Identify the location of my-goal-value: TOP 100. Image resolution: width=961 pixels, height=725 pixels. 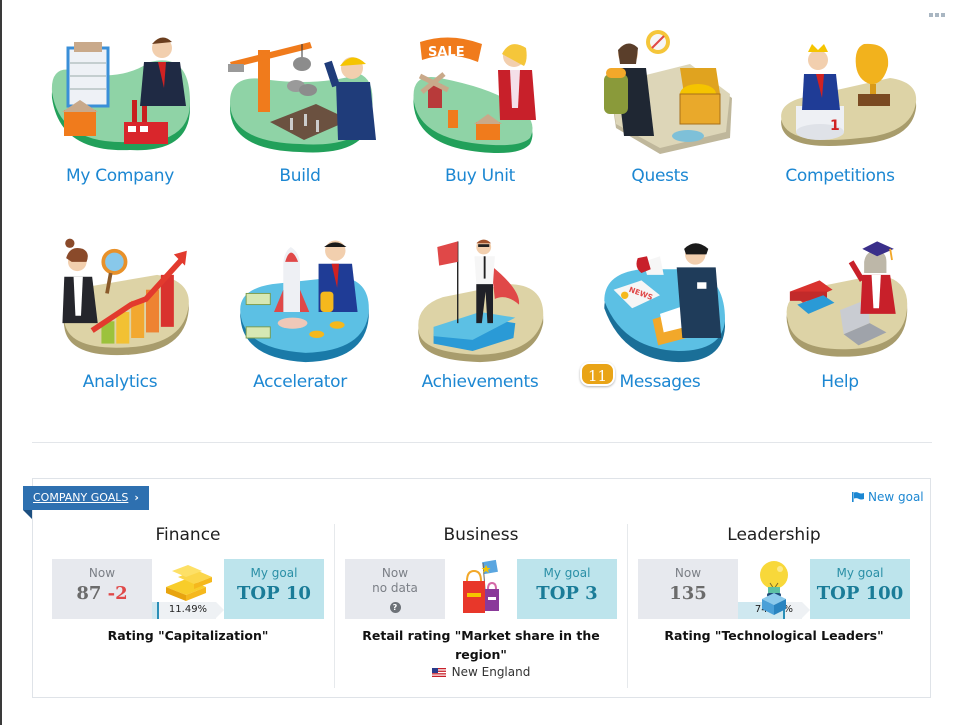
(860, 593).